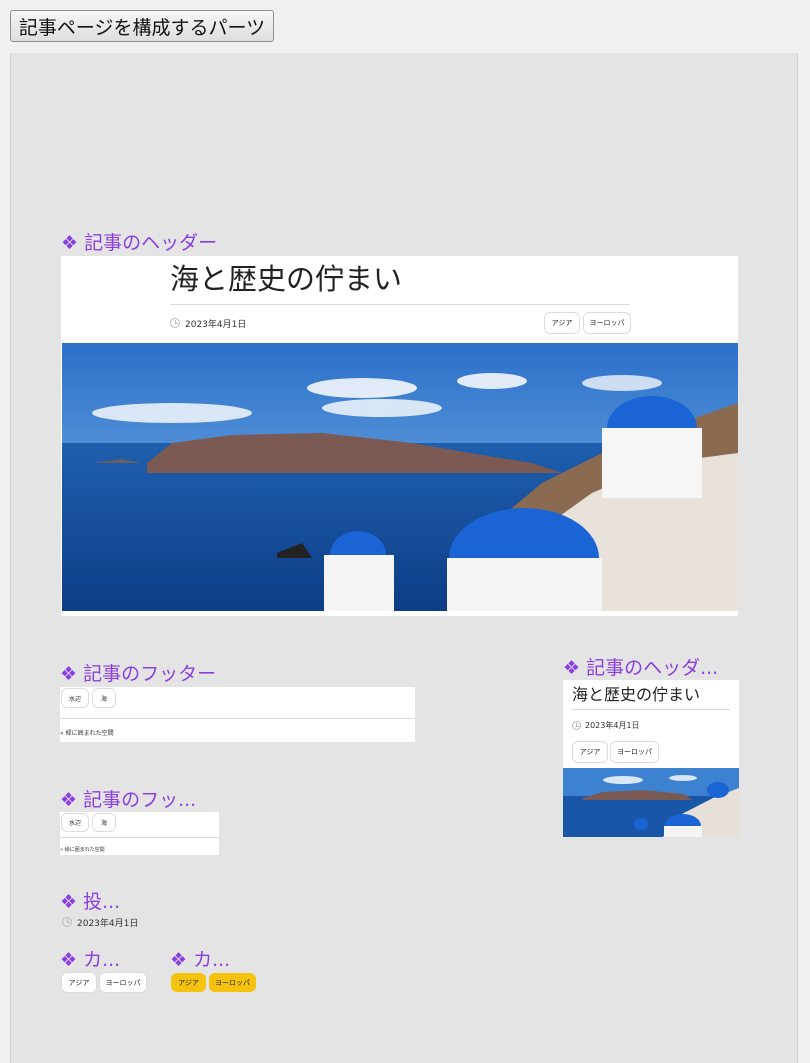 This screenshot has height=1063, width=810. I want to click on article-footer-preview-small: 水辺 海 « 緑に囲まれた空間, so click(139, 833).